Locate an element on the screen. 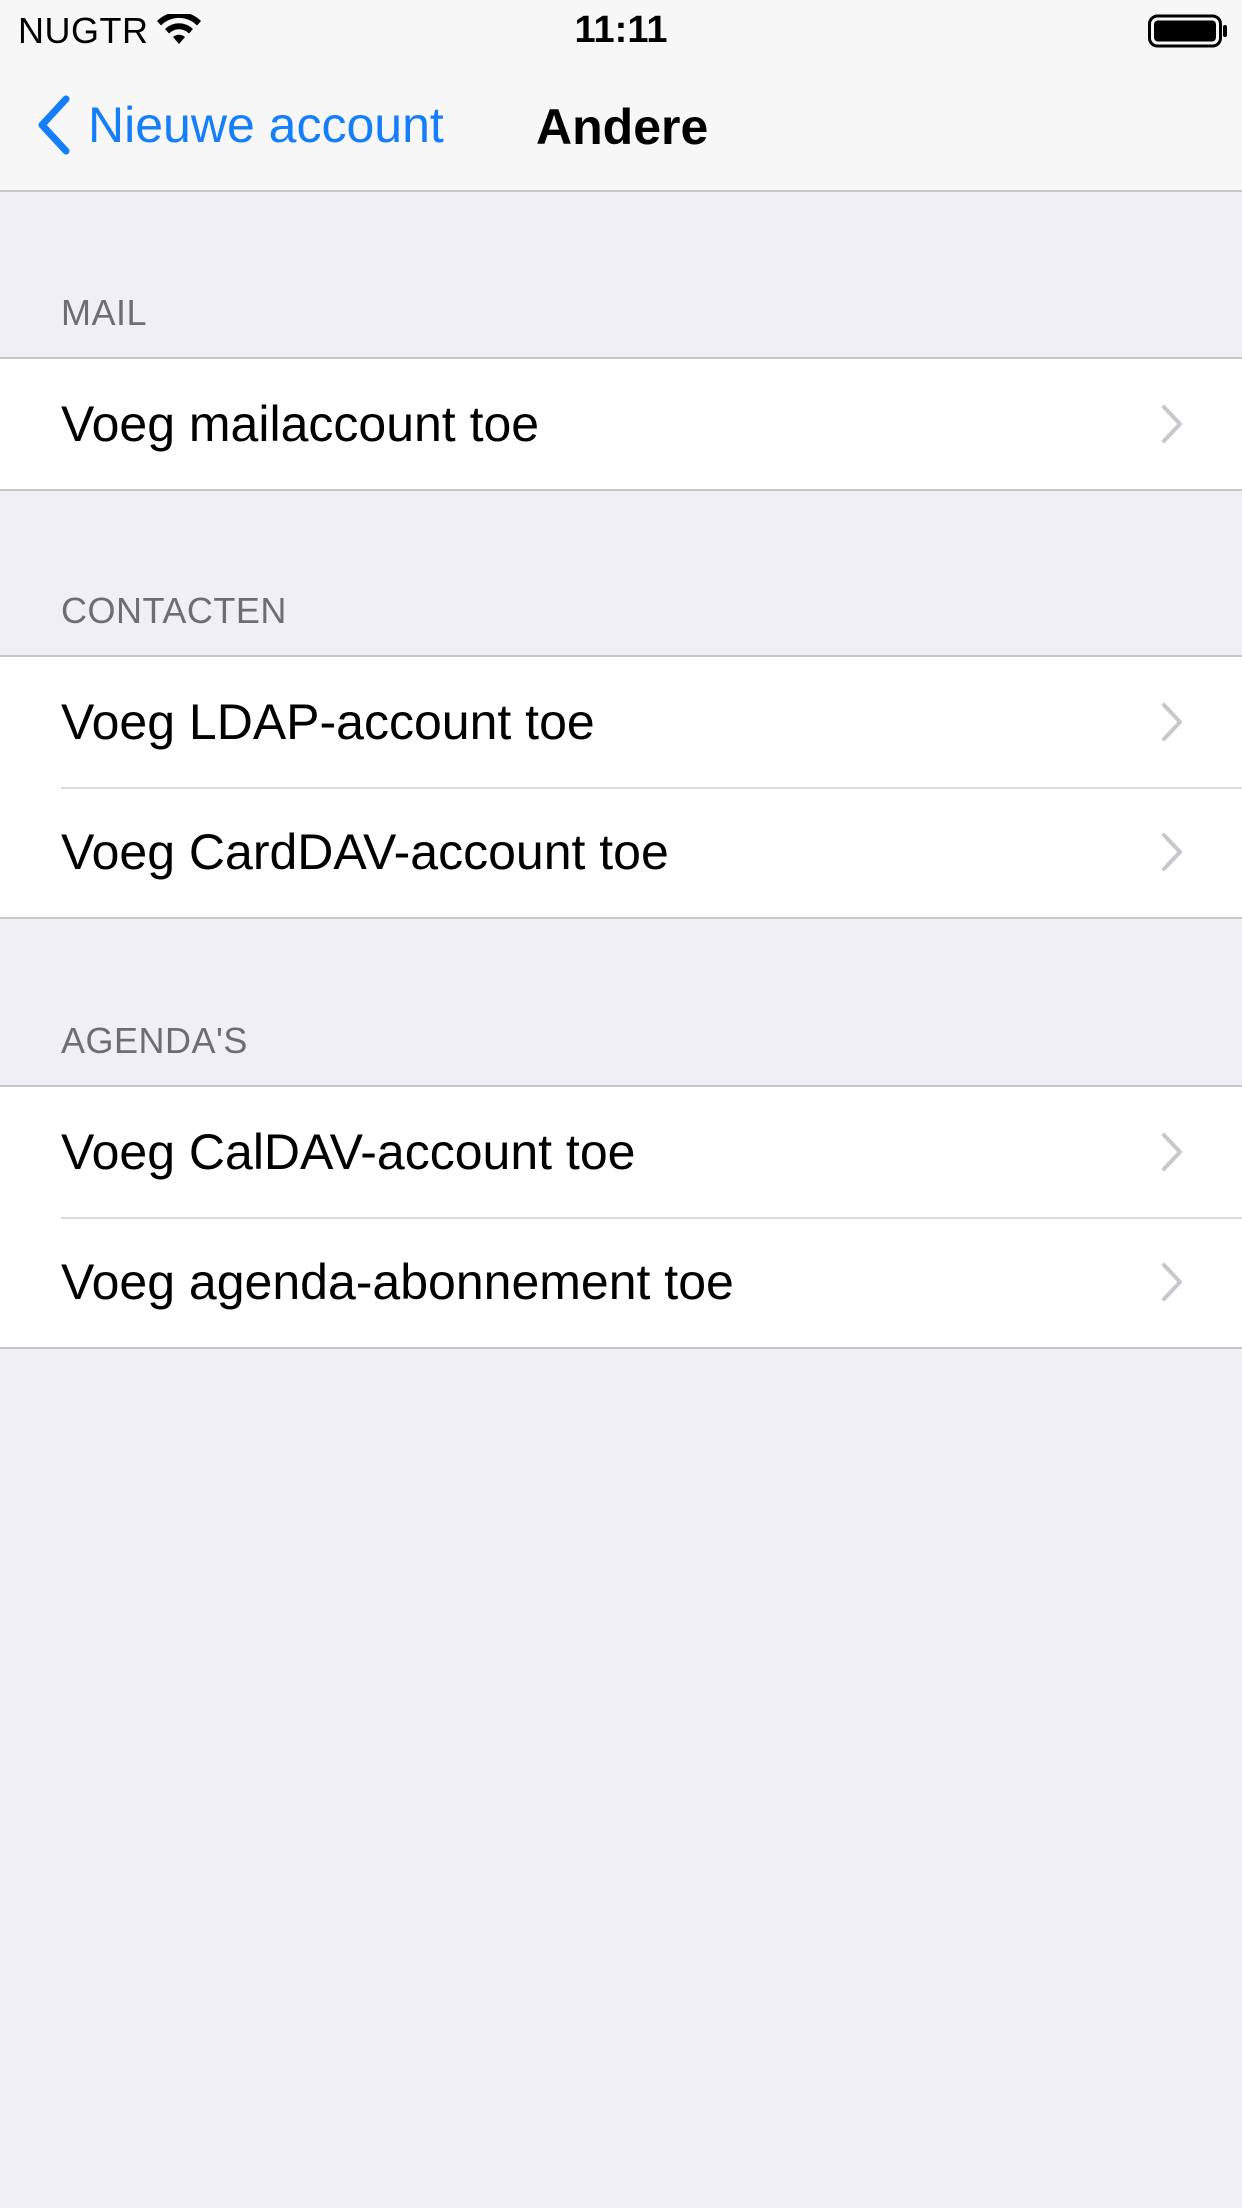 The width and height of the screenshot is (1242, 2208). row-label: Voeg mailaccount toe is located at coordinates (300, 424).